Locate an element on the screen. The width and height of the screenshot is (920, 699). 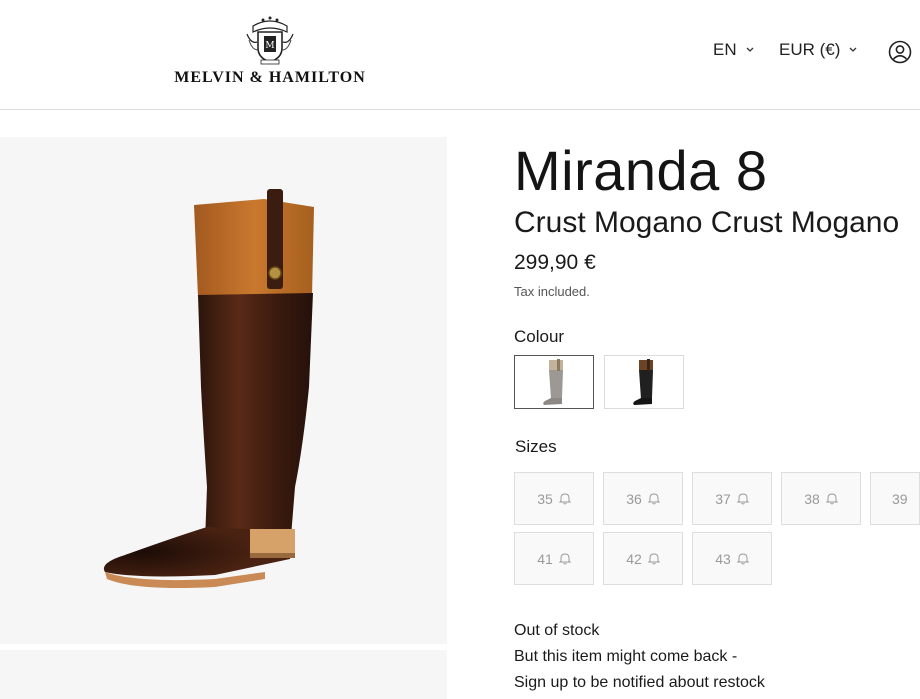
stock-status: Out of stock is located at coordinates (557, 630).